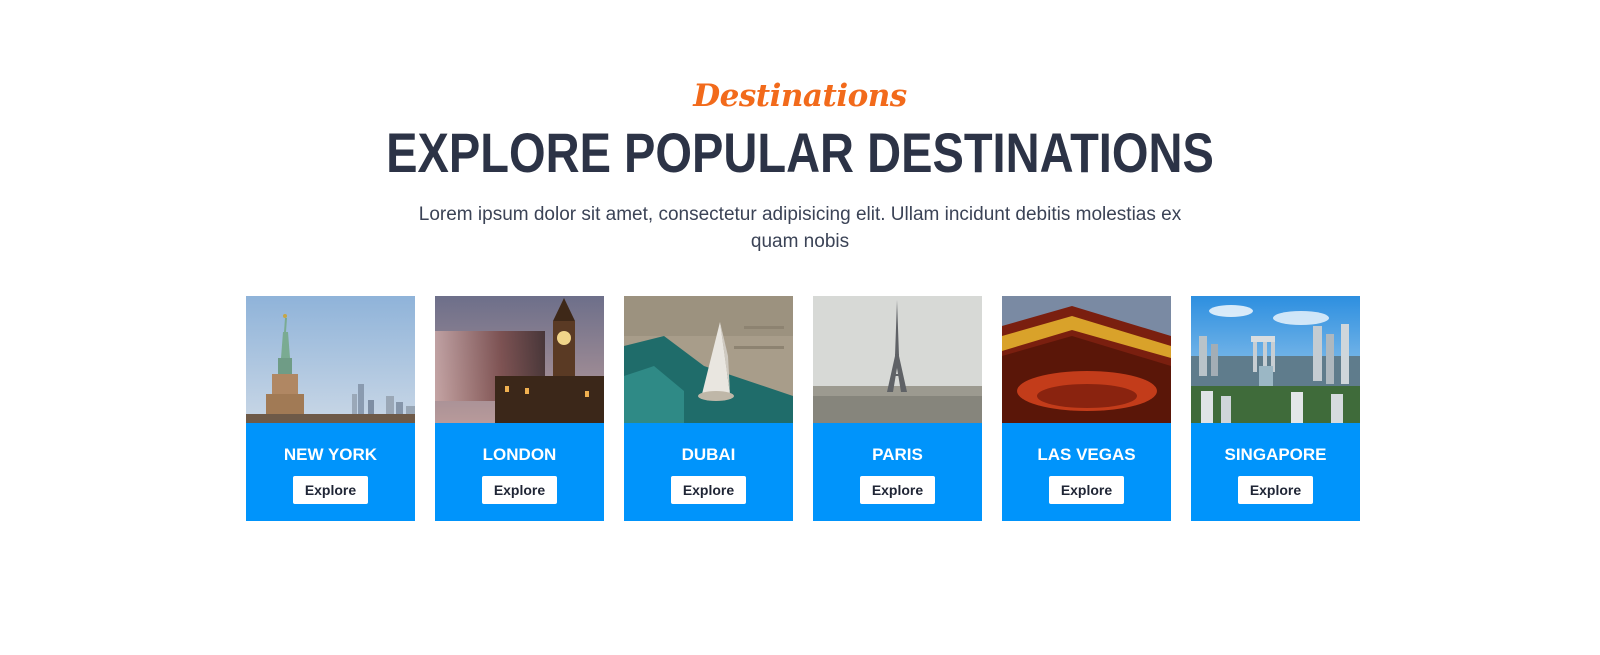  I want to click on destination-name: SINGAPORE, so click(1275, 454).